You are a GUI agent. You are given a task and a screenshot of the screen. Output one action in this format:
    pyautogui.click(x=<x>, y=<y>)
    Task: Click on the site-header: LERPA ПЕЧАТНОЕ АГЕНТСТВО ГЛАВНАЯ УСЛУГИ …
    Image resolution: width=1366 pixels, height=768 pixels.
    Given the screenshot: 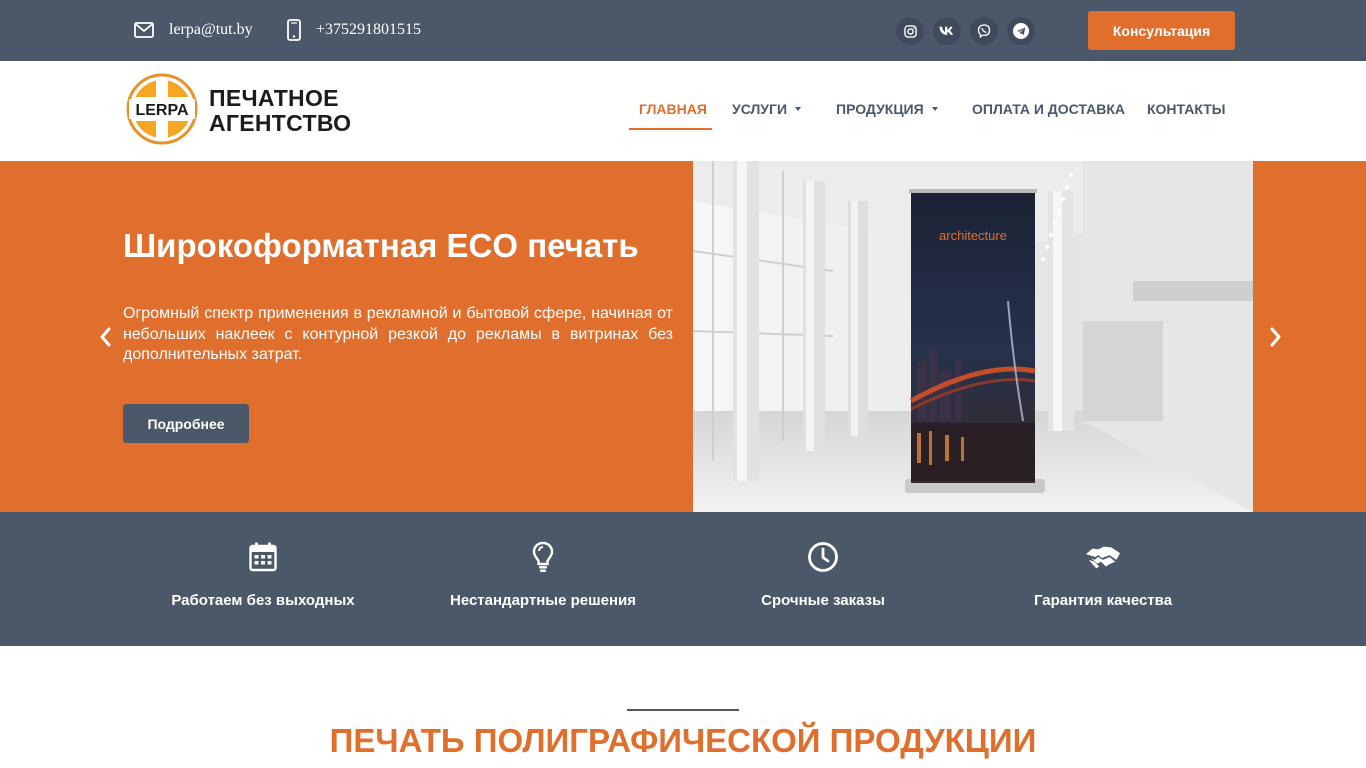 What is the action you would take?
    pyautogui.click(x=683, y=111)
    